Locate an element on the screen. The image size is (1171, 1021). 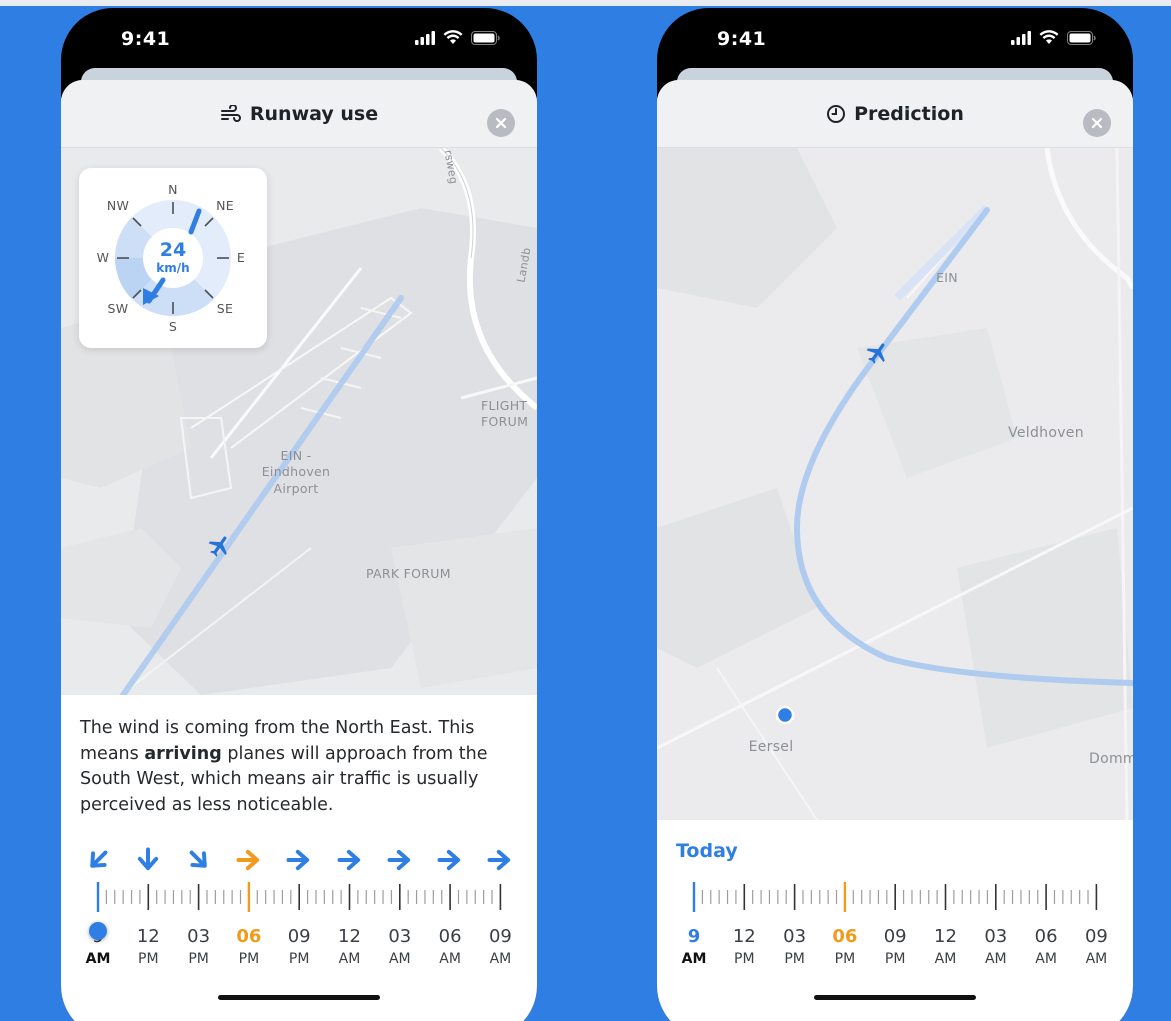
airplane-icon is located at coordinates (217, 546).